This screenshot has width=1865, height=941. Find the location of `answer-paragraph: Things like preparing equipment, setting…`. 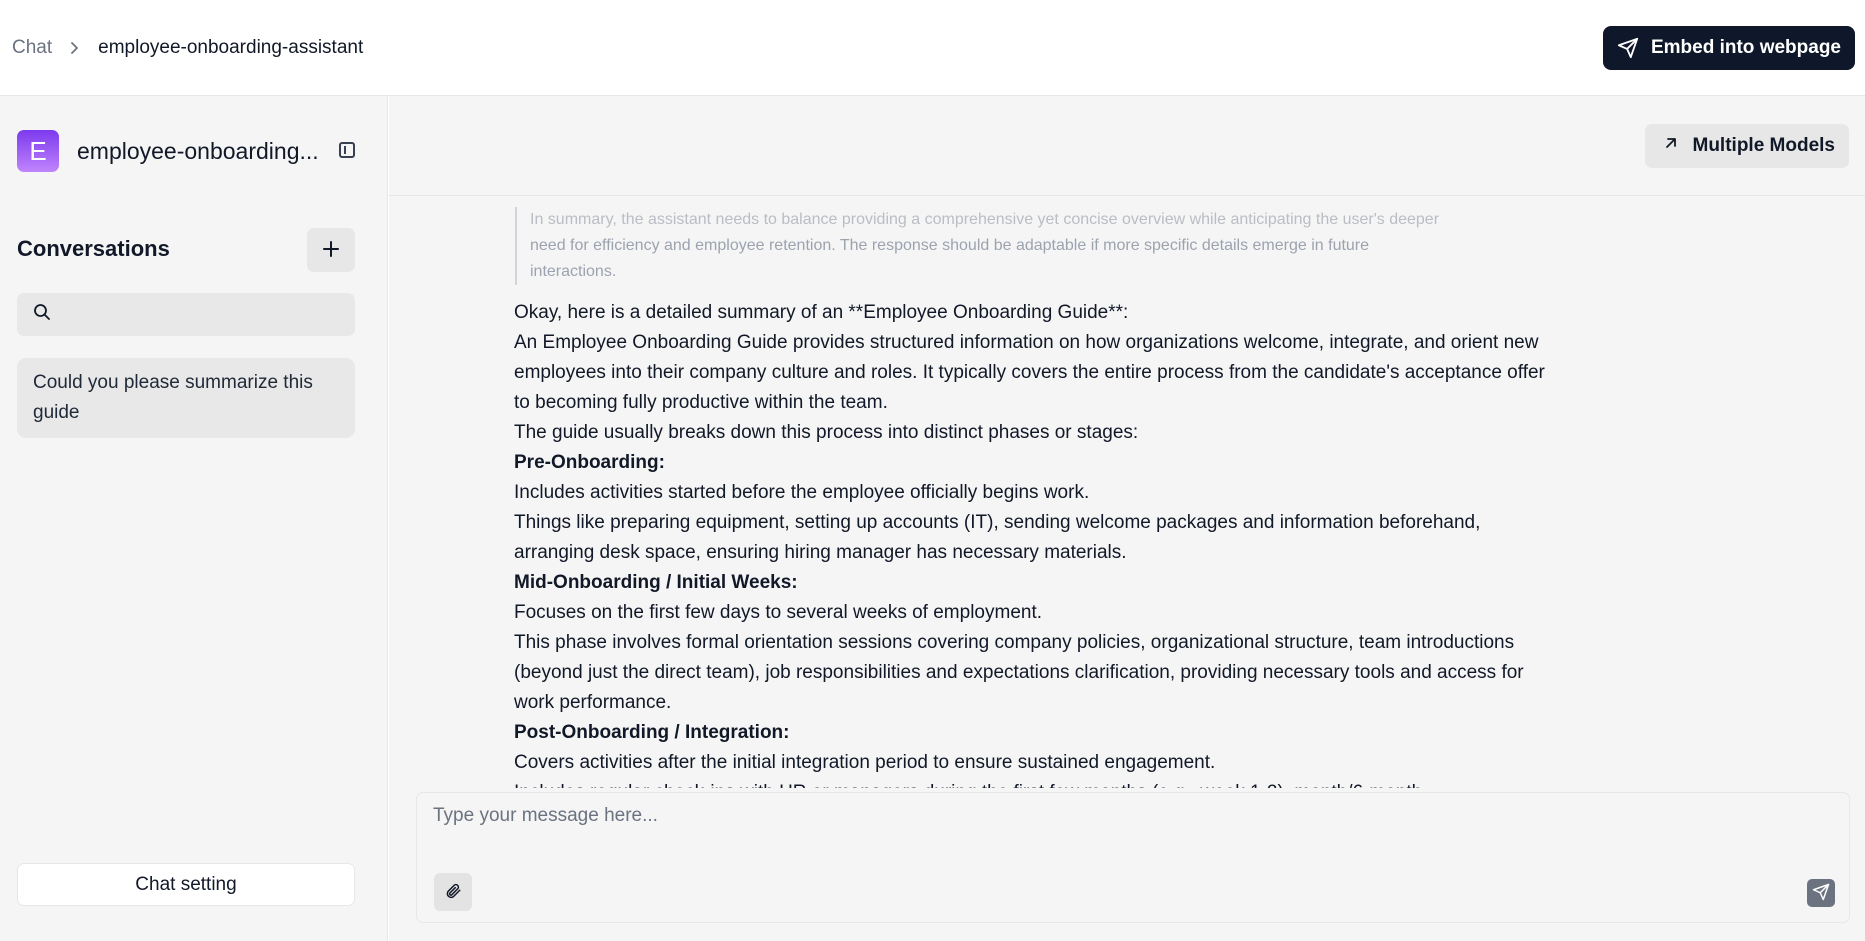

answer-paragraph: Things like preparing equipment, setting… is located at coordinates (997, 537).